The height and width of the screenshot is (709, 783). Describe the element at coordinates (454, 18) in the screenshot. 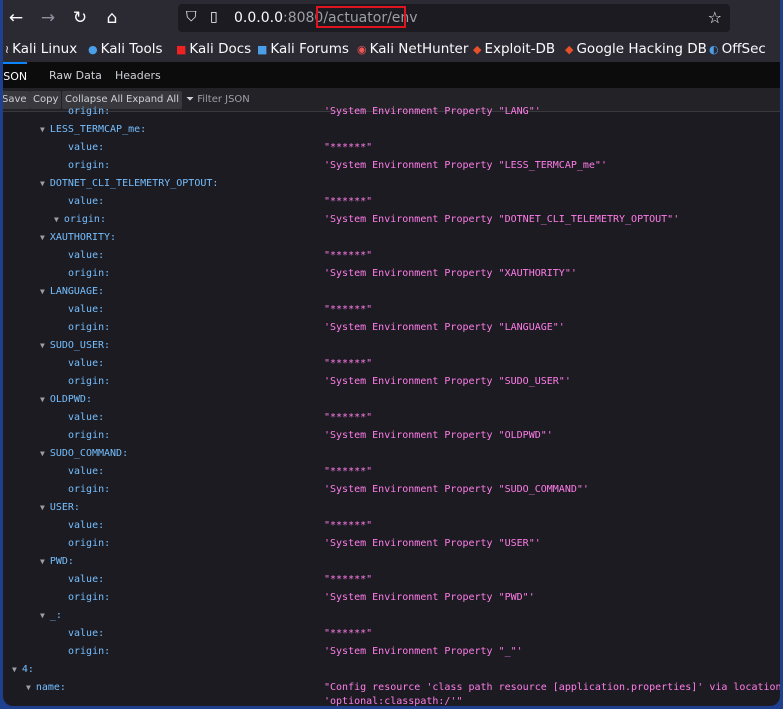

I see `url-bar: ⛉ ▯ 0.0.0.0:8080/actuator/env ☆` at that location.